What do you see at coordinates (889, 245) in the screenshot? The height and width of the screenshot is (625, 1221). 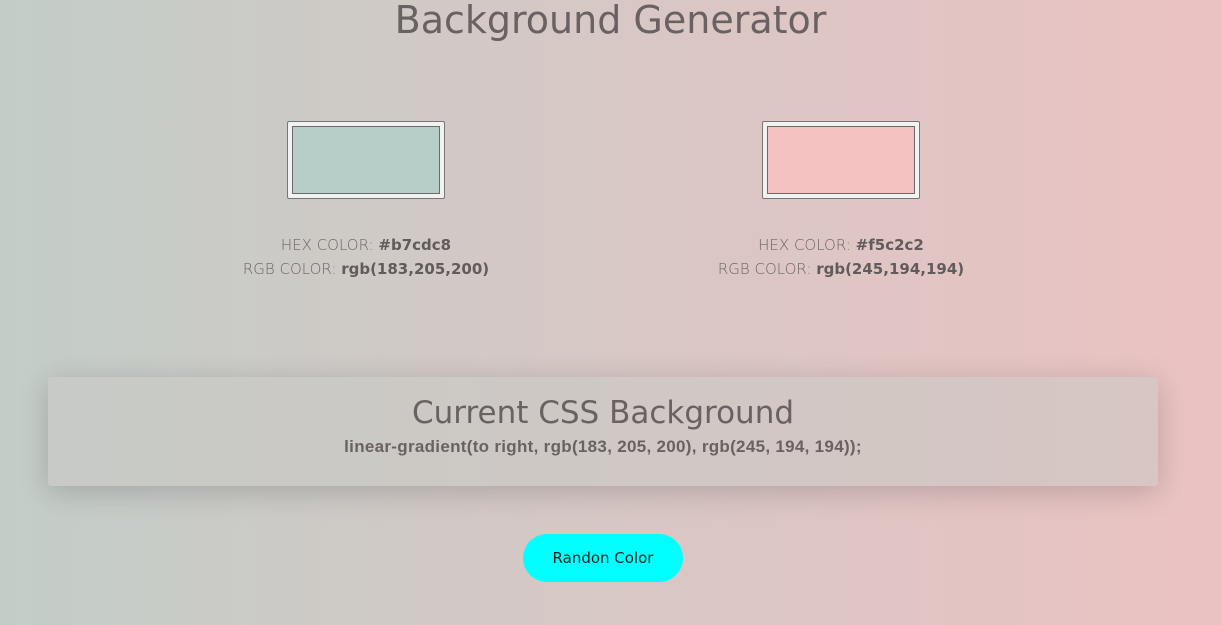 I see `hex-value-right: #f5c2c2` at bounding box center [889, 245].